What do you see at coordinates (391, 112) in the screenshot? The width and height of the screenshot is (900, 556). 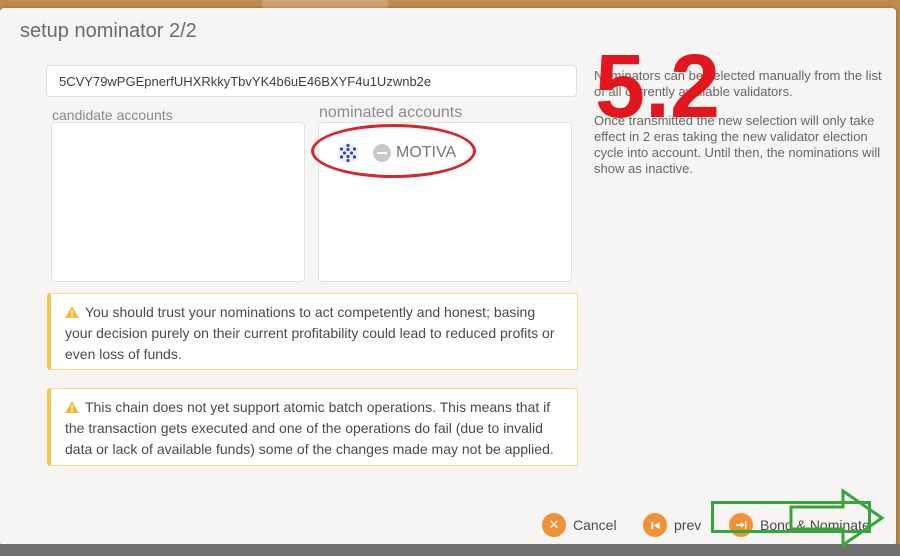 I see `nominated-accounts-label: nominated accounts` at bounding box center [391, 112].